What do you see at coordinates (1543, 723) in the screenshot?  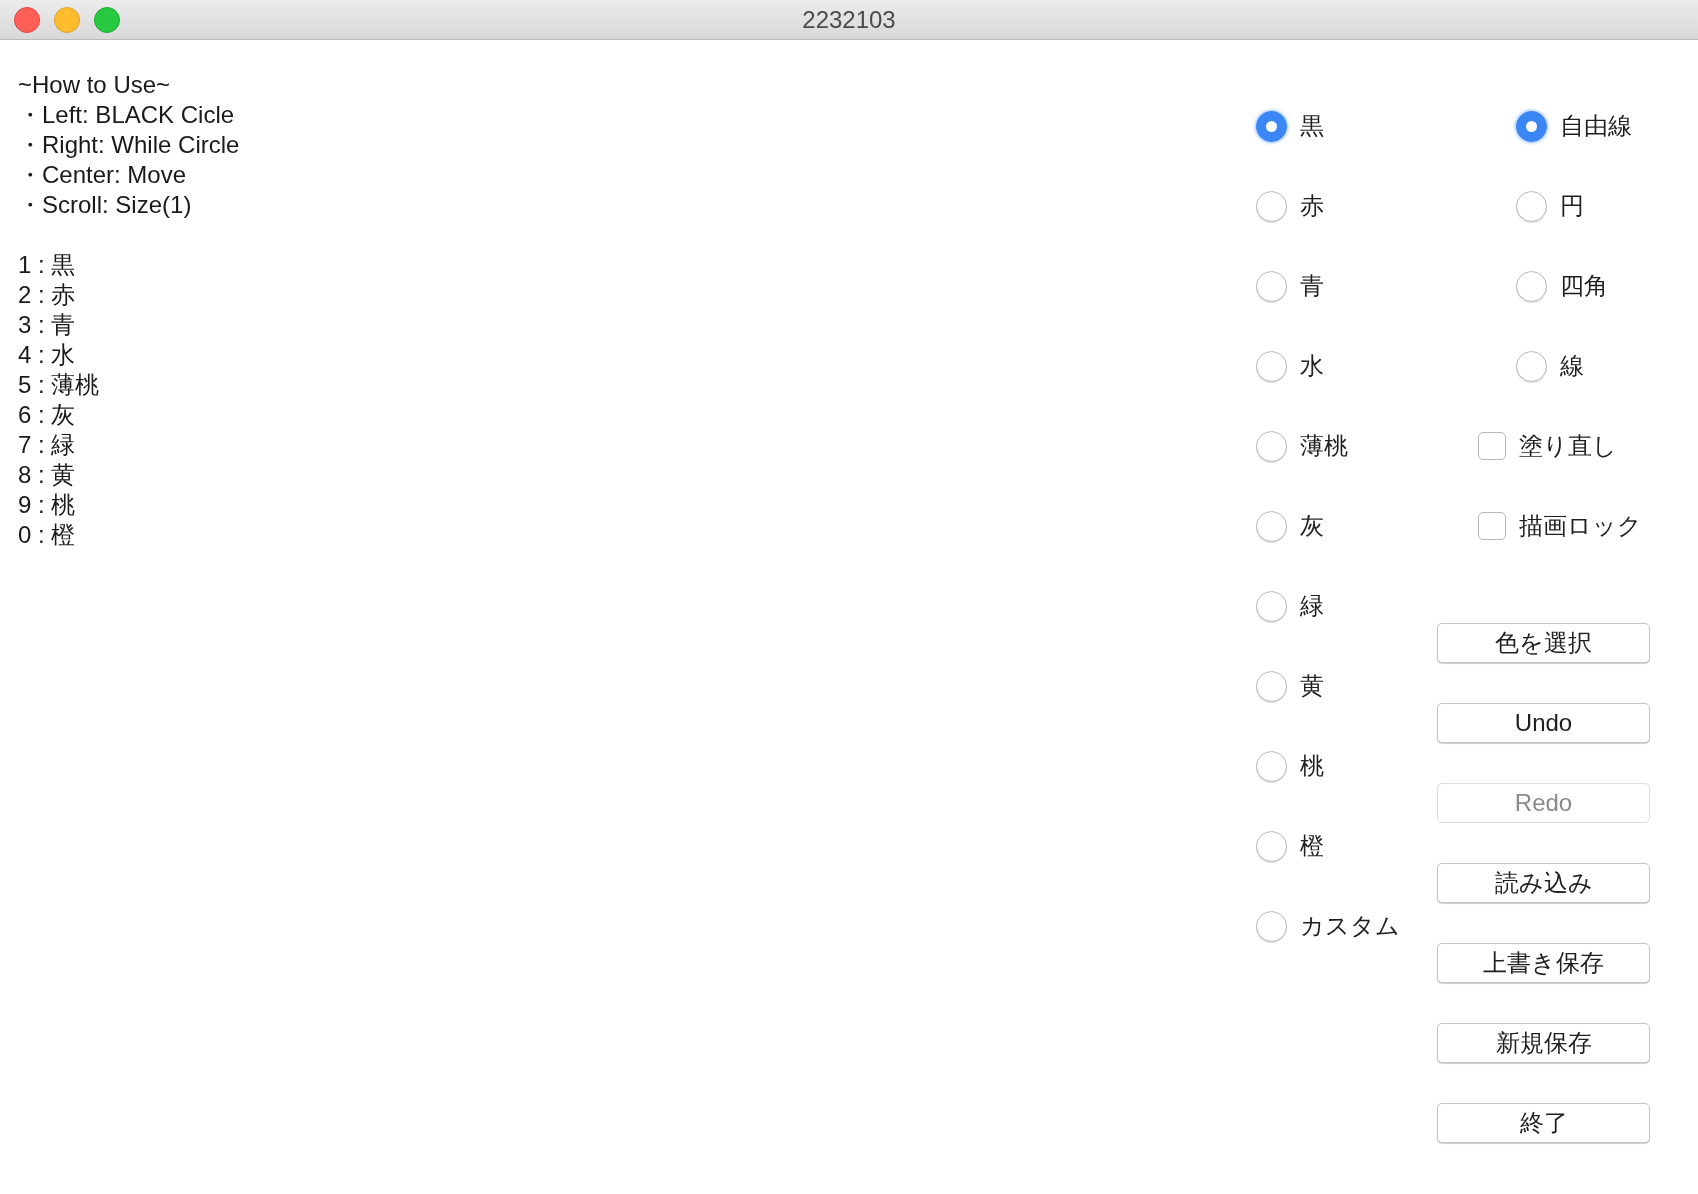 I see `action-button: Undo` at bounding box center [1543, 723].